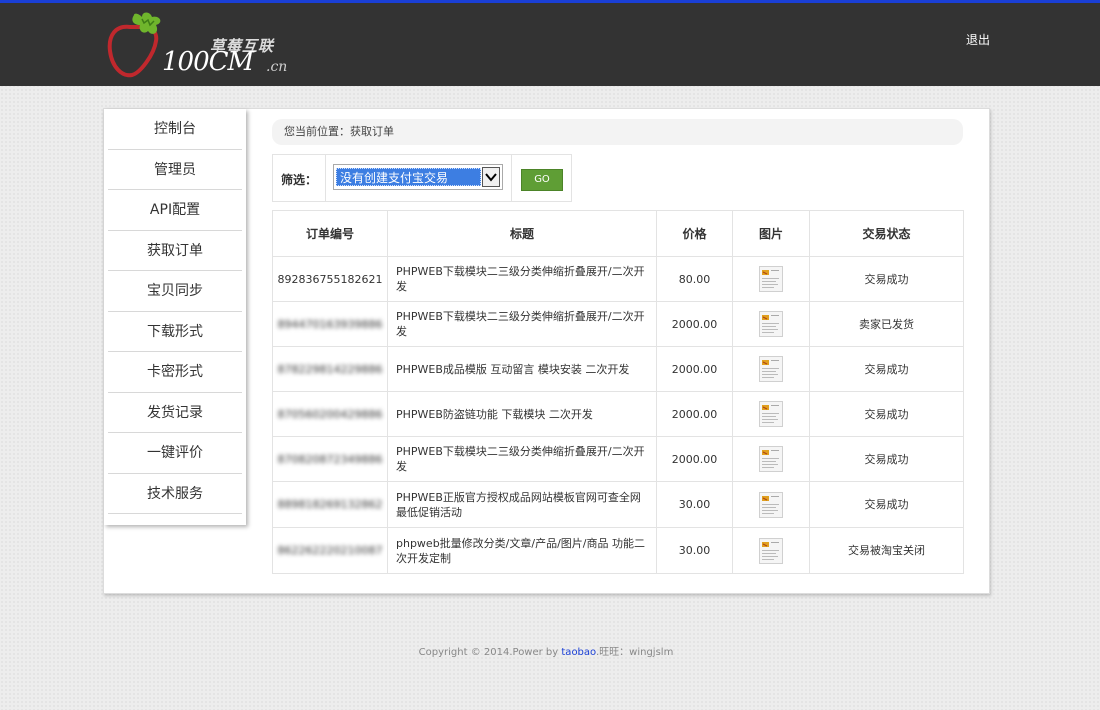 This screenshot has height=710, width=1100. I want to click on order-title-cell: phpweb批量修改分类/文章/产品/图片/商品 功能二次开发定制, so click(522, 550).